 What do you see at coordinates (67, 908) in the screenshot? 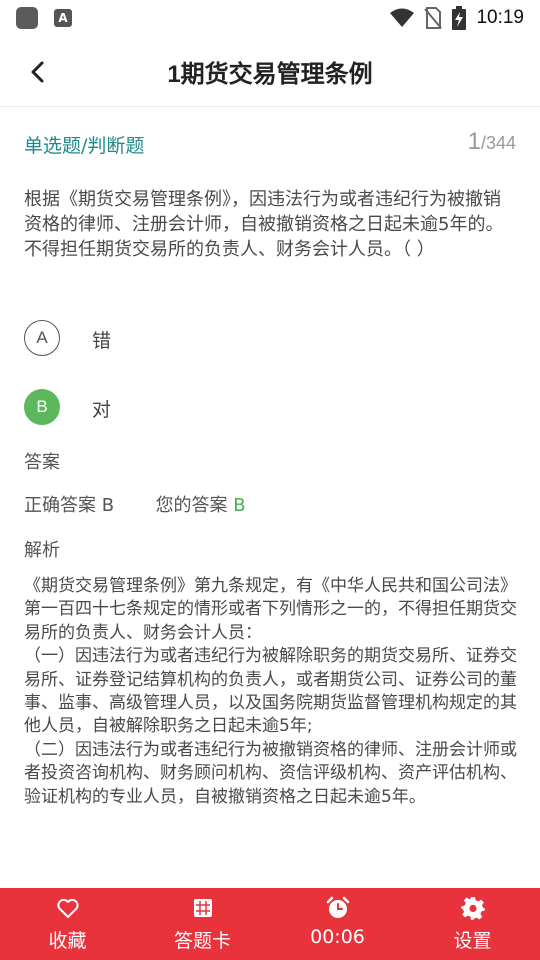
I see `heart-icon` at bounding box center [67, 908].